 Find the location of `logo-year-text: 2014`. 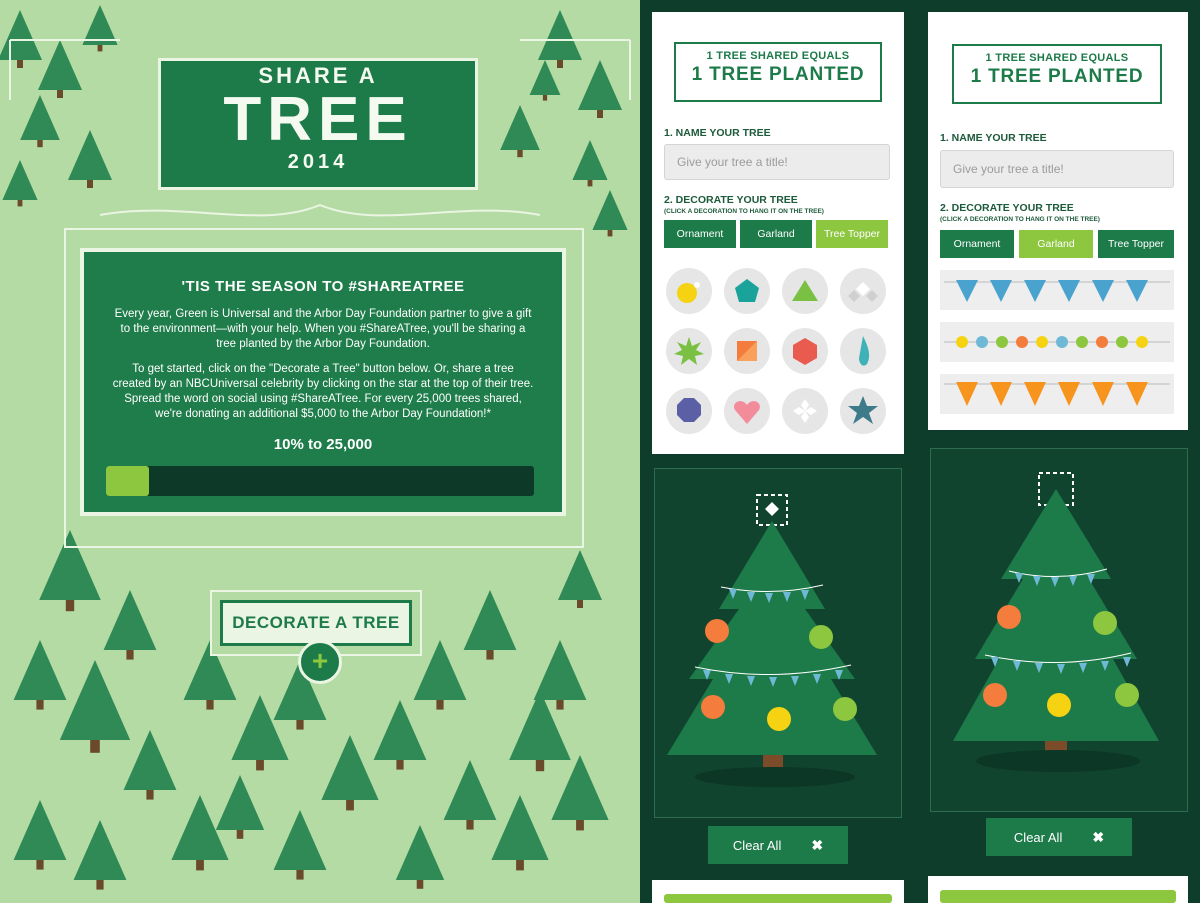

logo-year-text: 2014 is located at coordinates (318, 162).